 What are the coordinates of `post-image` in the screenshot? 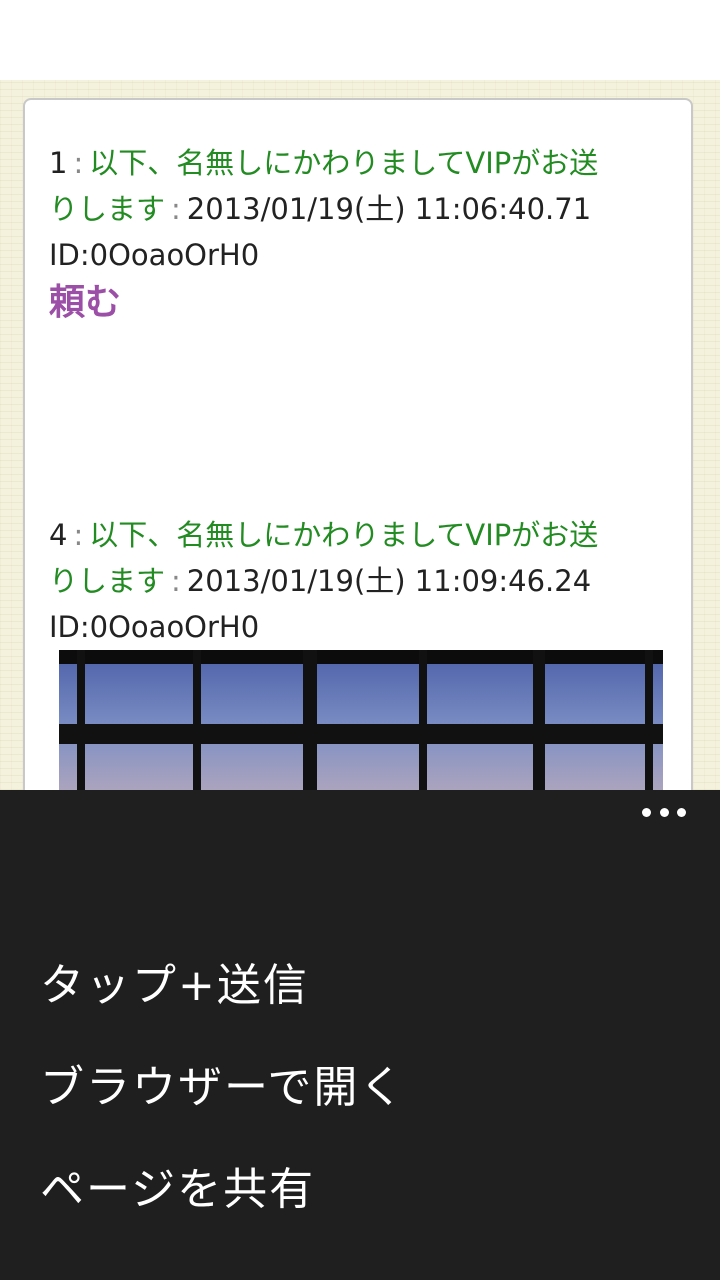 It's located at (361, 720).